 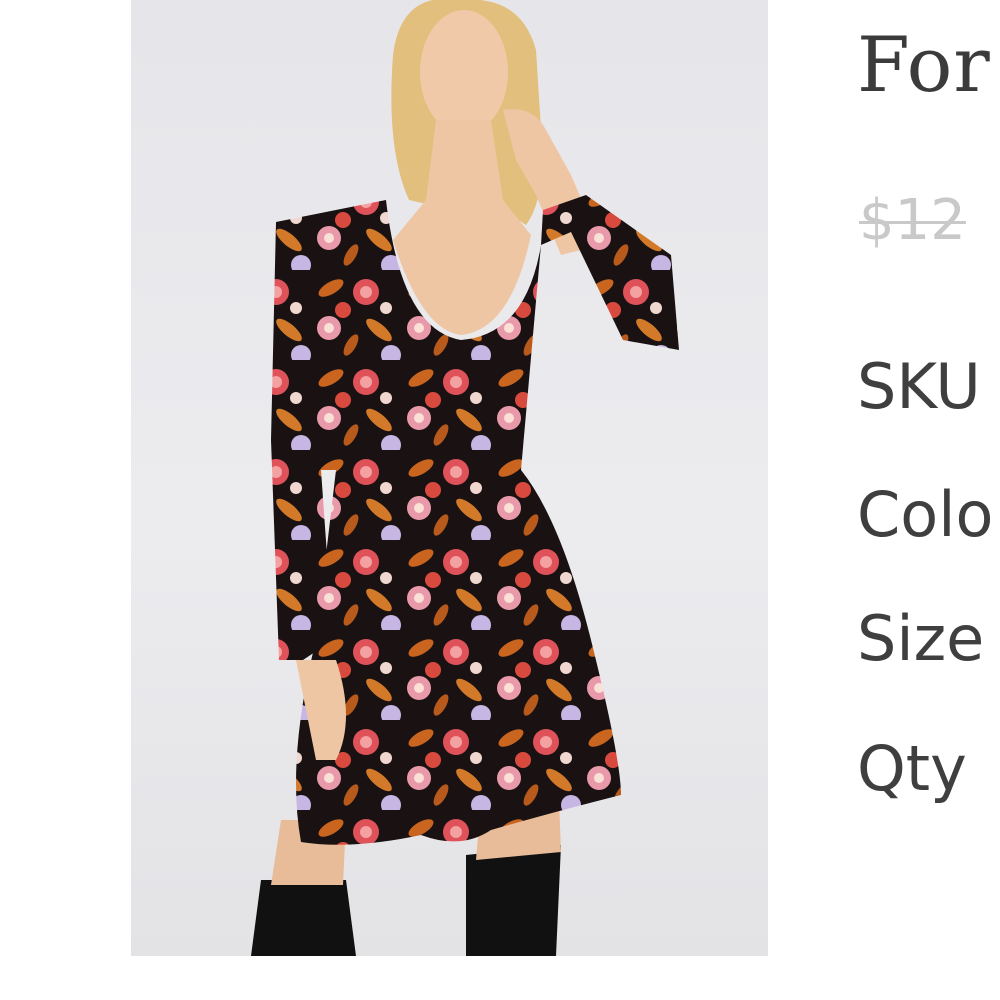 I want to click on product-title: For, so click(x=924, y=64).